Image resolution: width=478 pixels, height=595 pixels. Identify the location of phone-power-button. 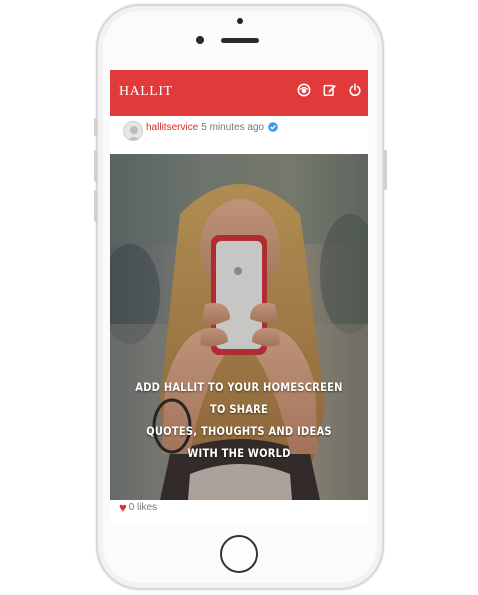
(385, 170).